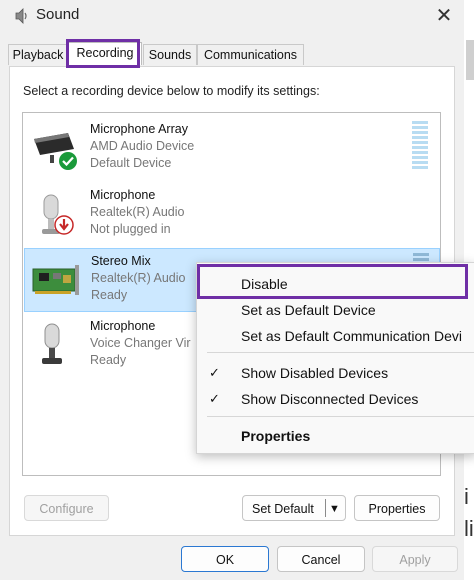 The width and height of the screenshot is (474, 580). Describe the element at coordinates (420, 146) in the screenshot. I see `level-meter` at that location.